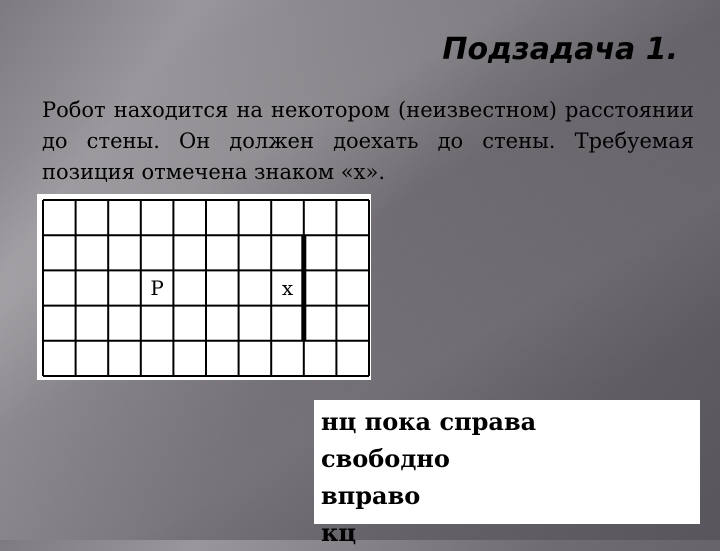 Image resolution: width=720 pixels, height=551 pixels. I want to click on code-line: свободно, so click(385, 458).